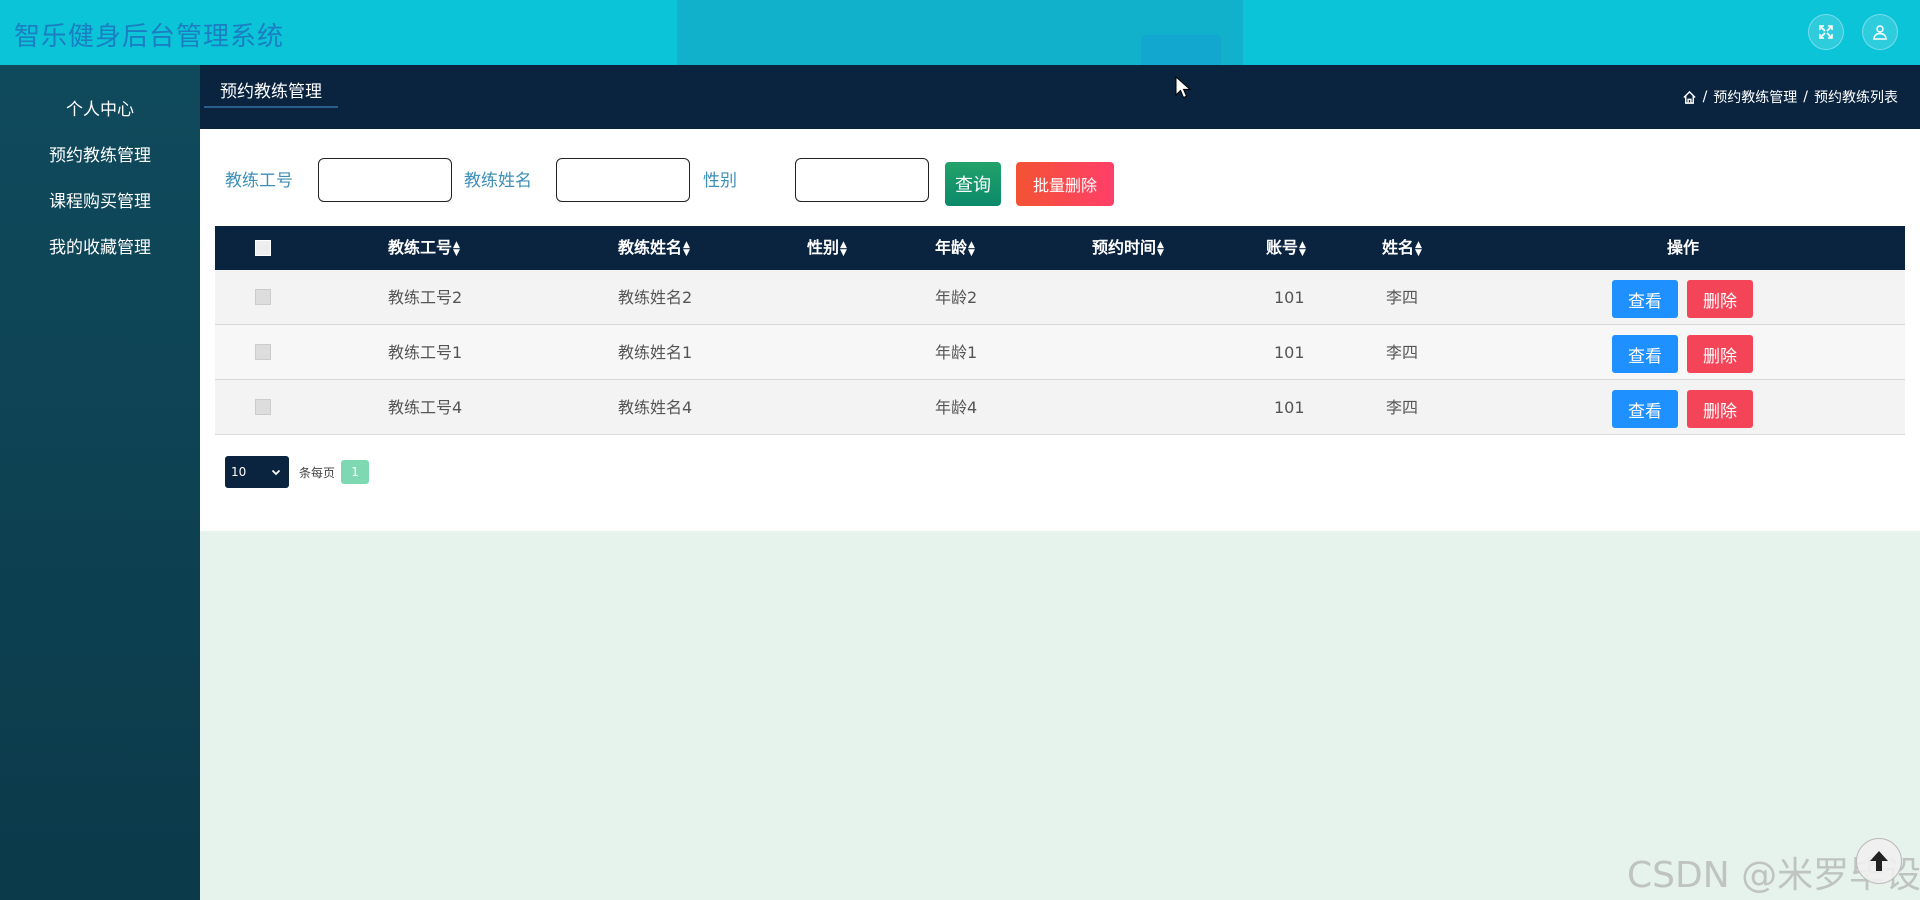 The image size is (1920, 900). I want to click on cell-coach-no: 教练工号2, so click(425, 297).